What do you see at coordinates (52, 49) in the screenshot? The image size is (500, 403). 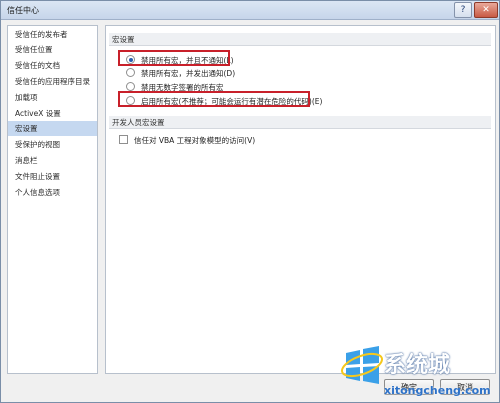 I see `sidebar-item-trusted-locations: 受信任位置` at bounding box center [52, 49].